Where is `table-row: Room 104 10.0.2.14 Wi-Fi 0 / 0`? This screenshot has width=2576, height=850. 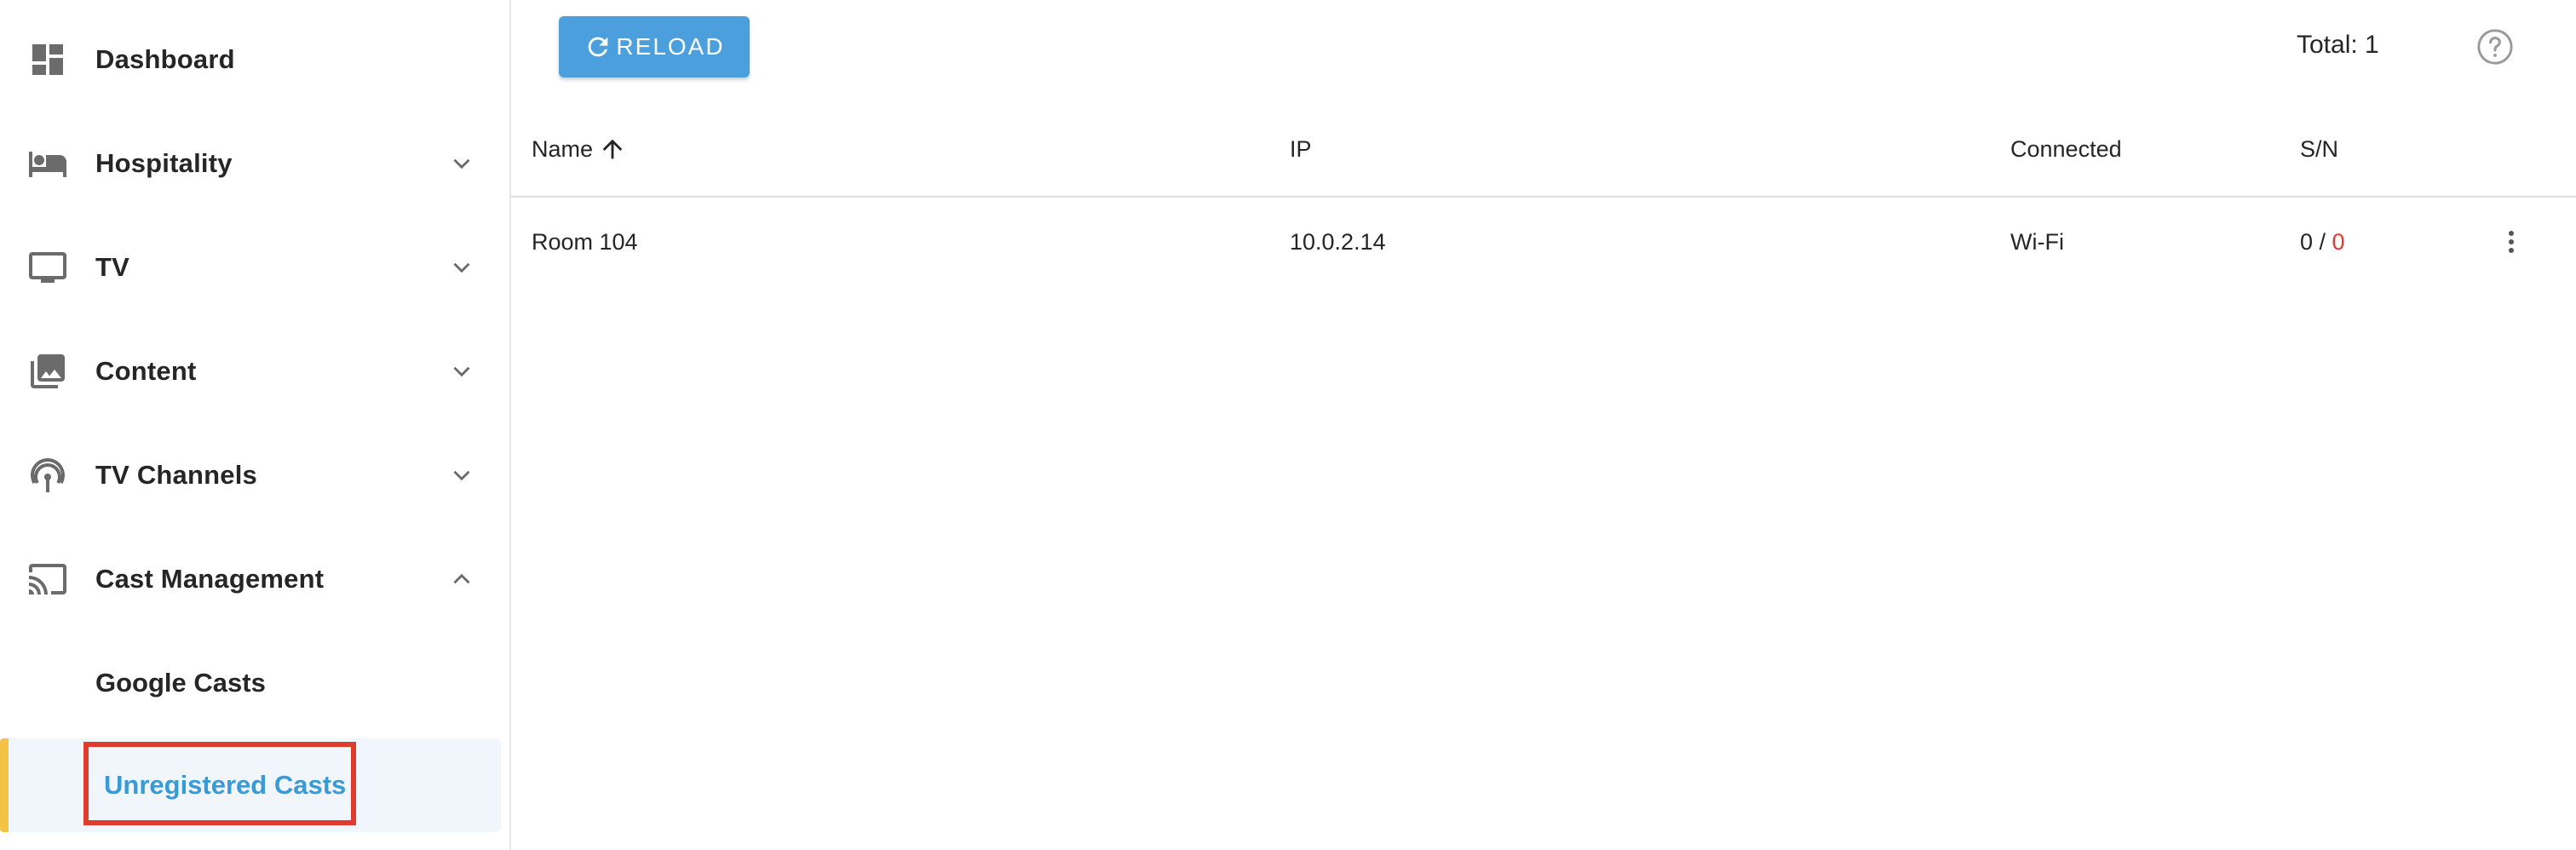 table-row: Room 104 10.0.2.14 Wi-Fi 0 / 0 is located at coordinates (1543, 242).